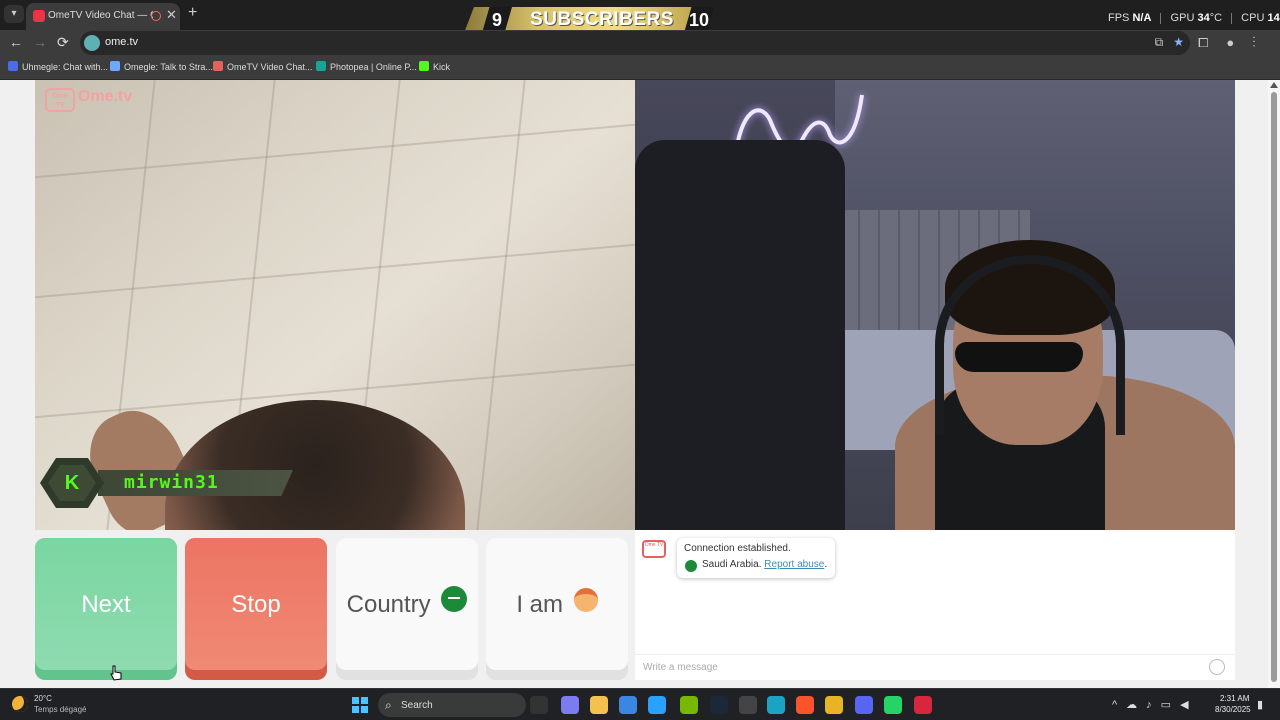 The width and height of the screenshot is (1280, 720). Describe the element at coordinates (360, 705) in the screenshot. I see `windows-start-icon` at that location.